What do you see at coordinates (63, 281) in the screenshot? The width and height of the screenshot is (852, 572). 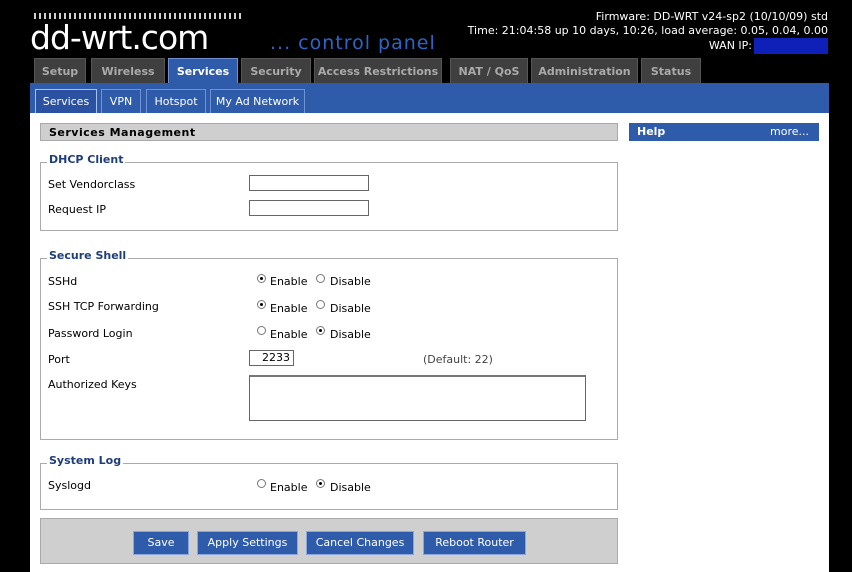 I see `sshd-label: SSHd` at bounding box center [63, 281].